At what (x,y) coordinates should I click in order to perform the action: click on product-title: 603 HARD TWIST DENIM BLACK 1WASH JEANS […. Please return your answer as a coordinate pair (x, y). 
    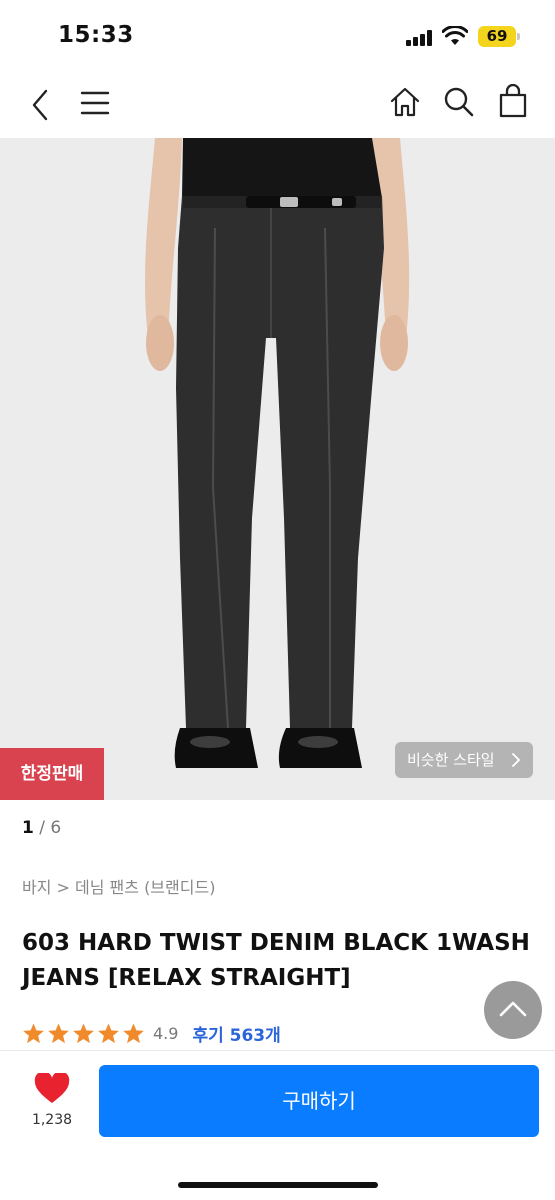
    Looking at the image, I should click on (276, 960).